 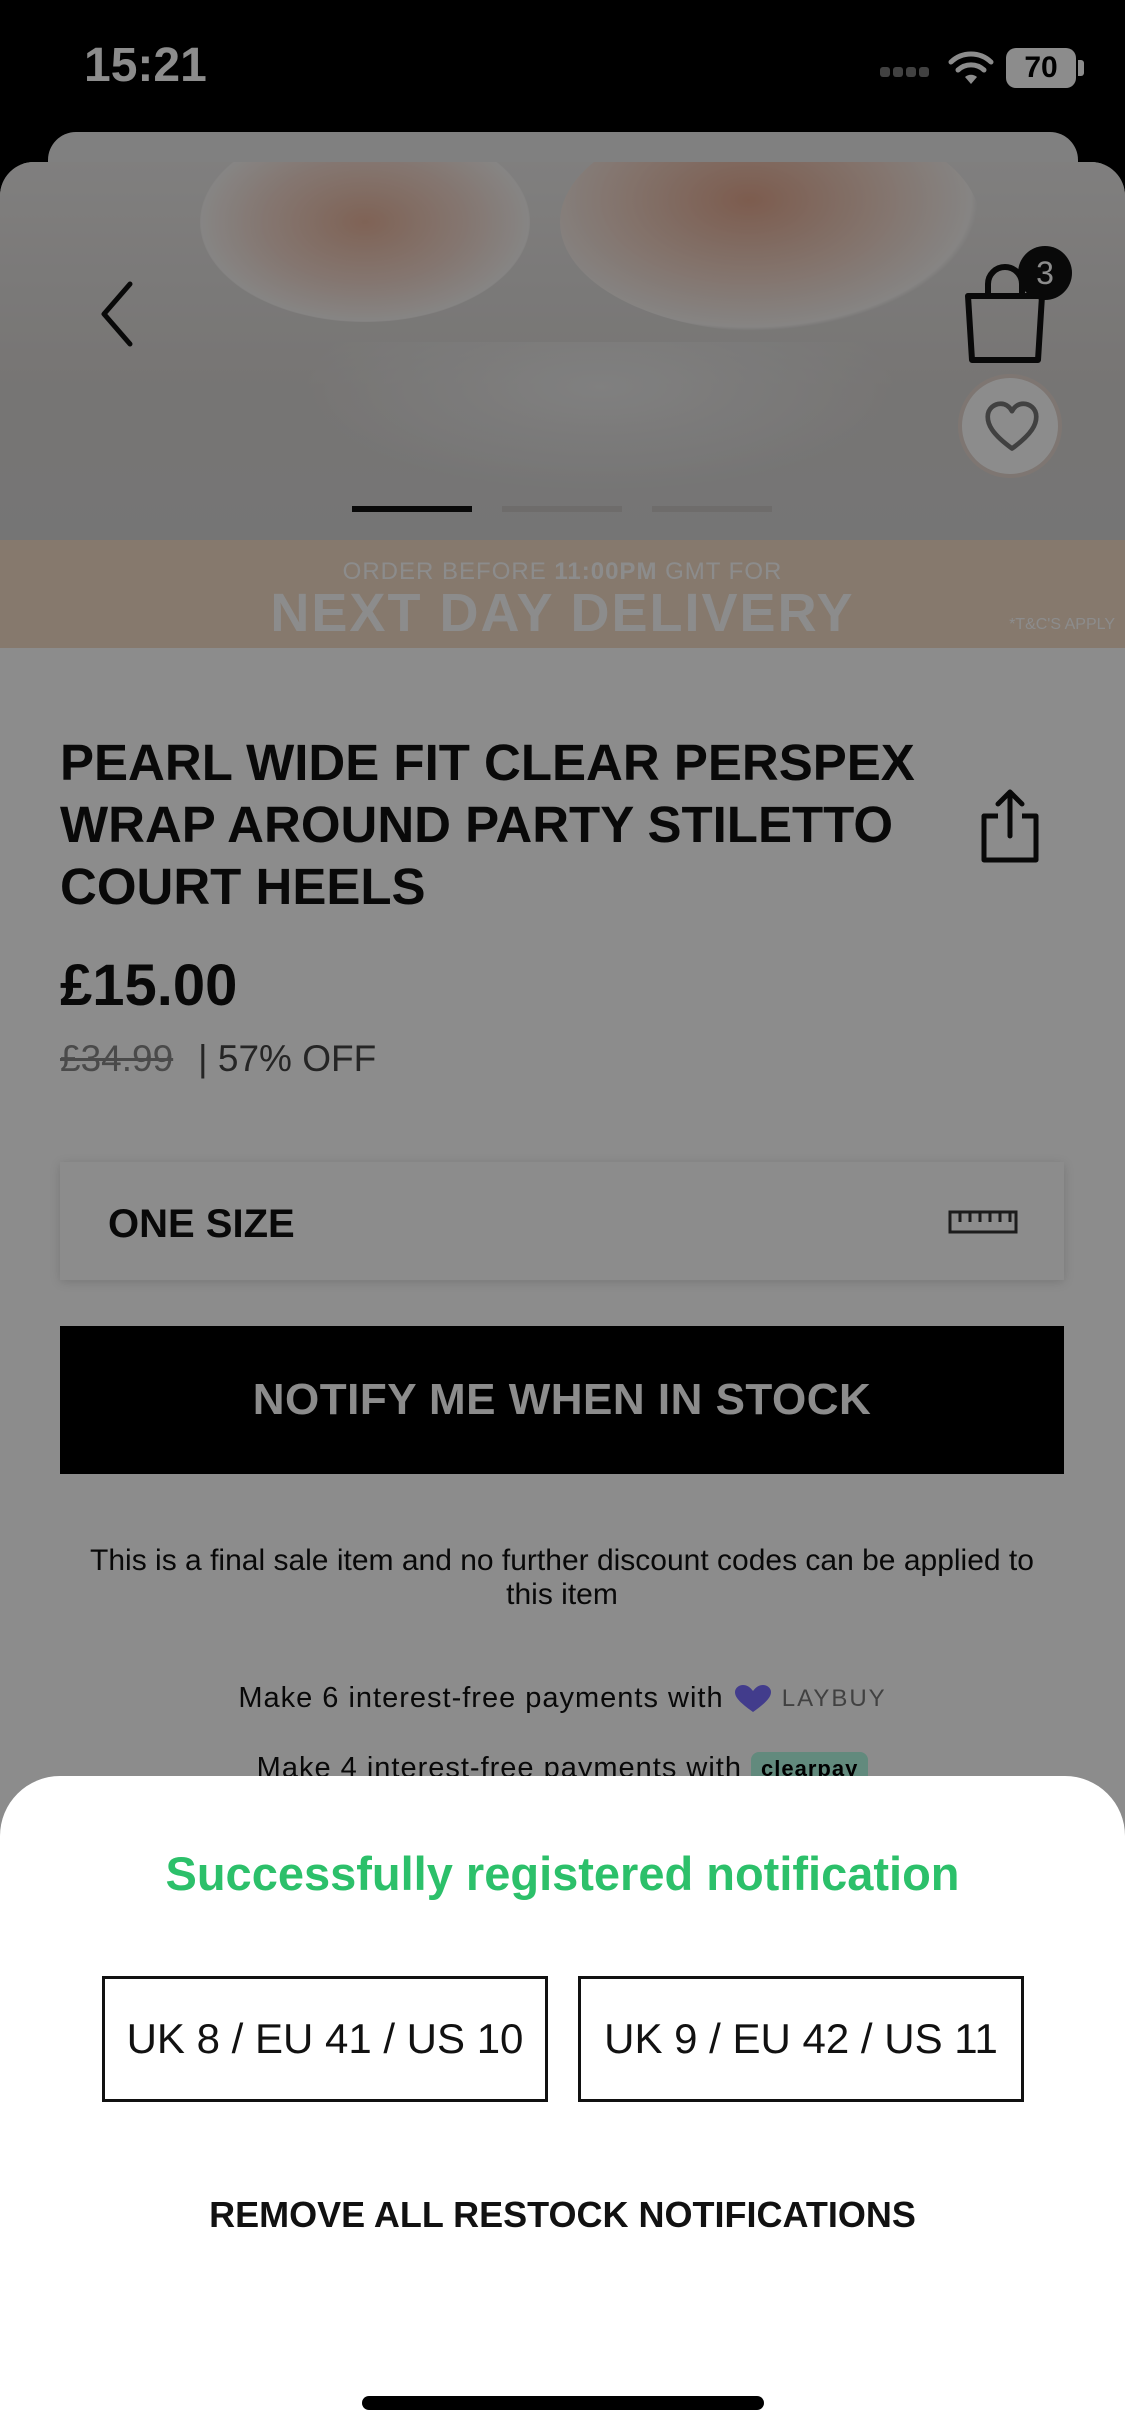 I want to click on home-indicator, so click(x=563, y=2403).